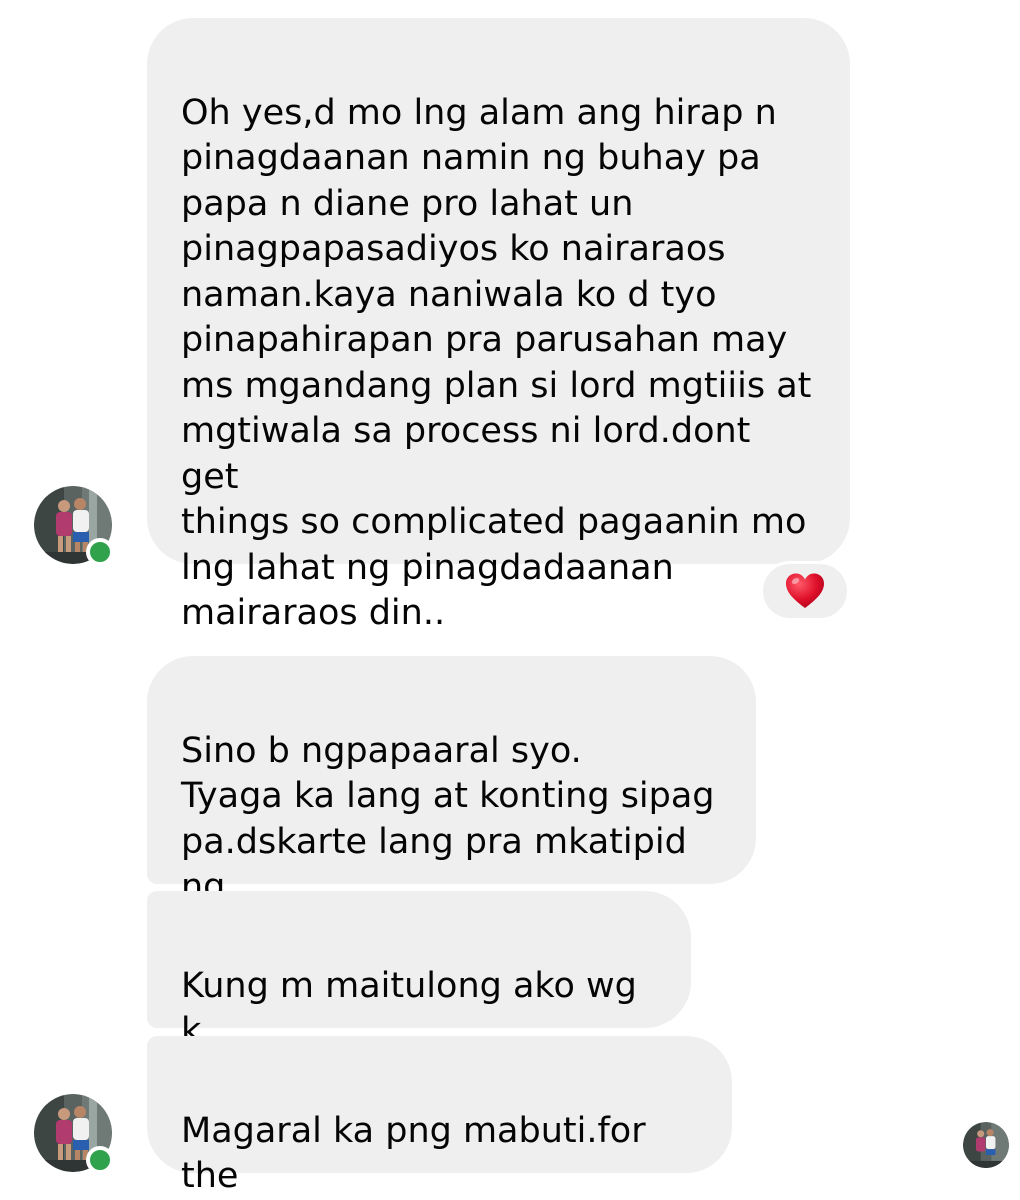  I want to click on message-reaction, so click(805, 591).